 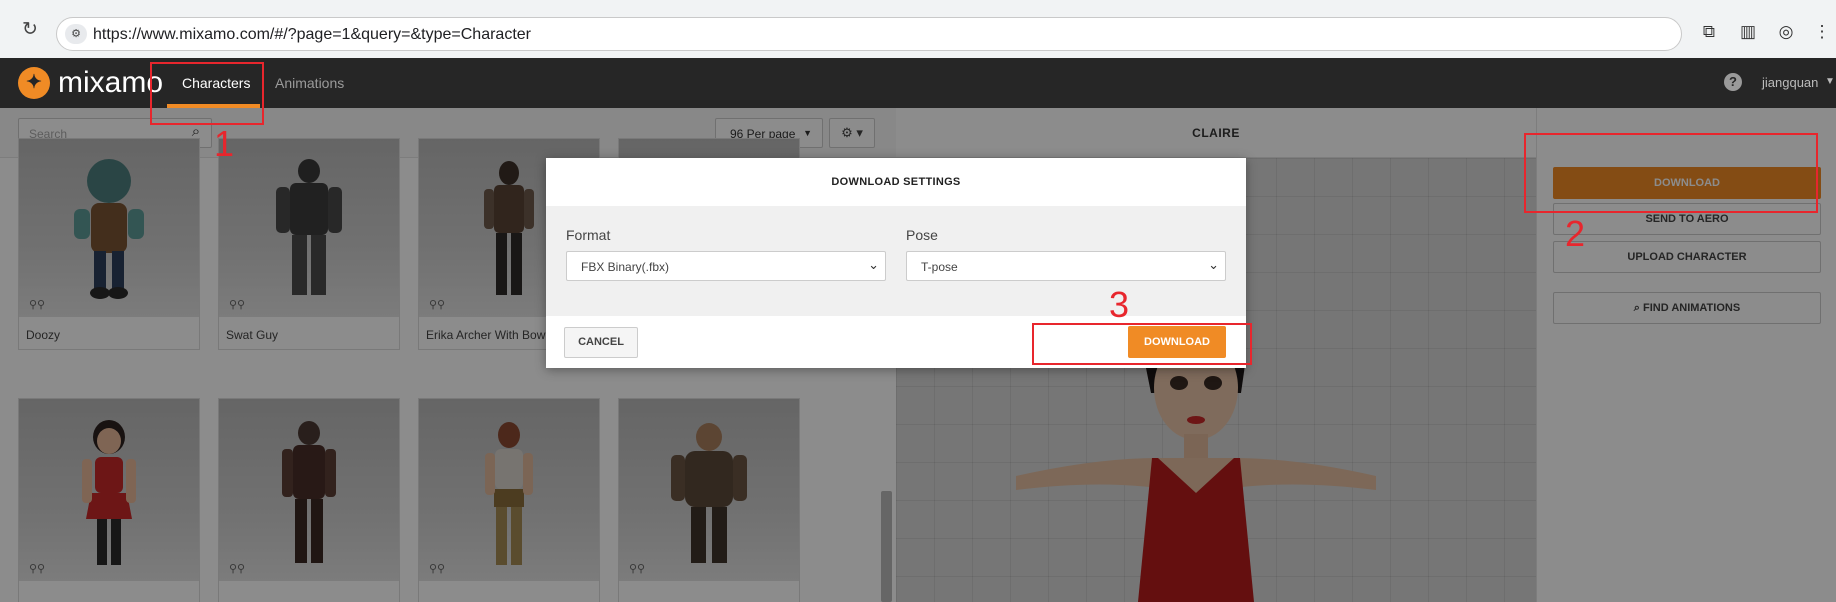 I want to click on format-value: FBX Binary(.fbx), so click(x=625, y=267).